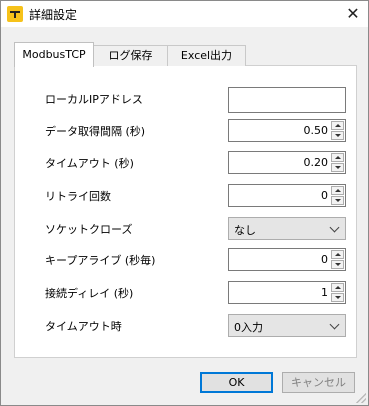 The width and height of the screenshot is (369, 406). I want to click on on-timeout-select: 0入力, so click(287, 325).